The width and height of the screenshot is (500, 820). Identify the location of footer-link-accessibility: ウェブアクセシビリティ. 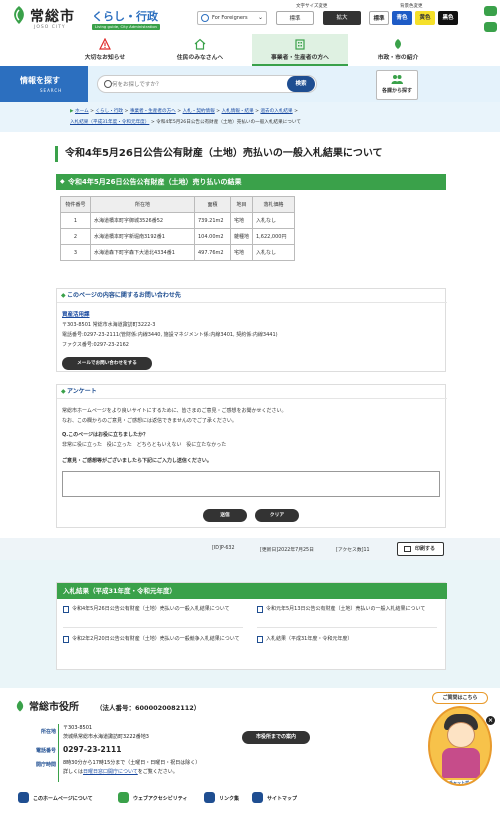
(152, 797).